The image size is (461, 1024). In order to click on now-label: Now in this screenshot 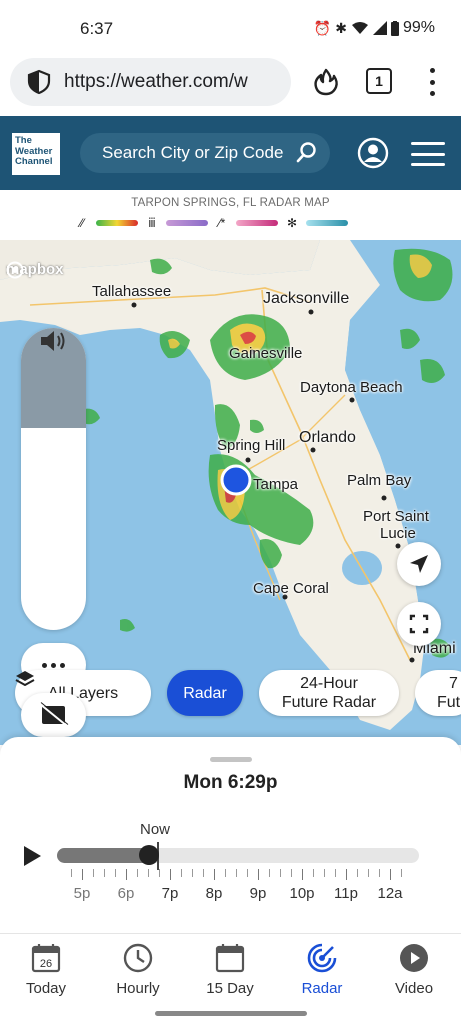, I will do `click(155, 829)`.